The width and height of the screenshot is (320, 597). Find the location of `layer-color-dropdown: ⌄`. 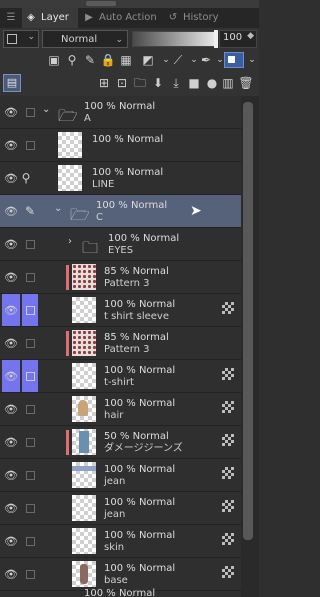

layer-color-dropdown: ⌄ is located at coordinates (21, 39).